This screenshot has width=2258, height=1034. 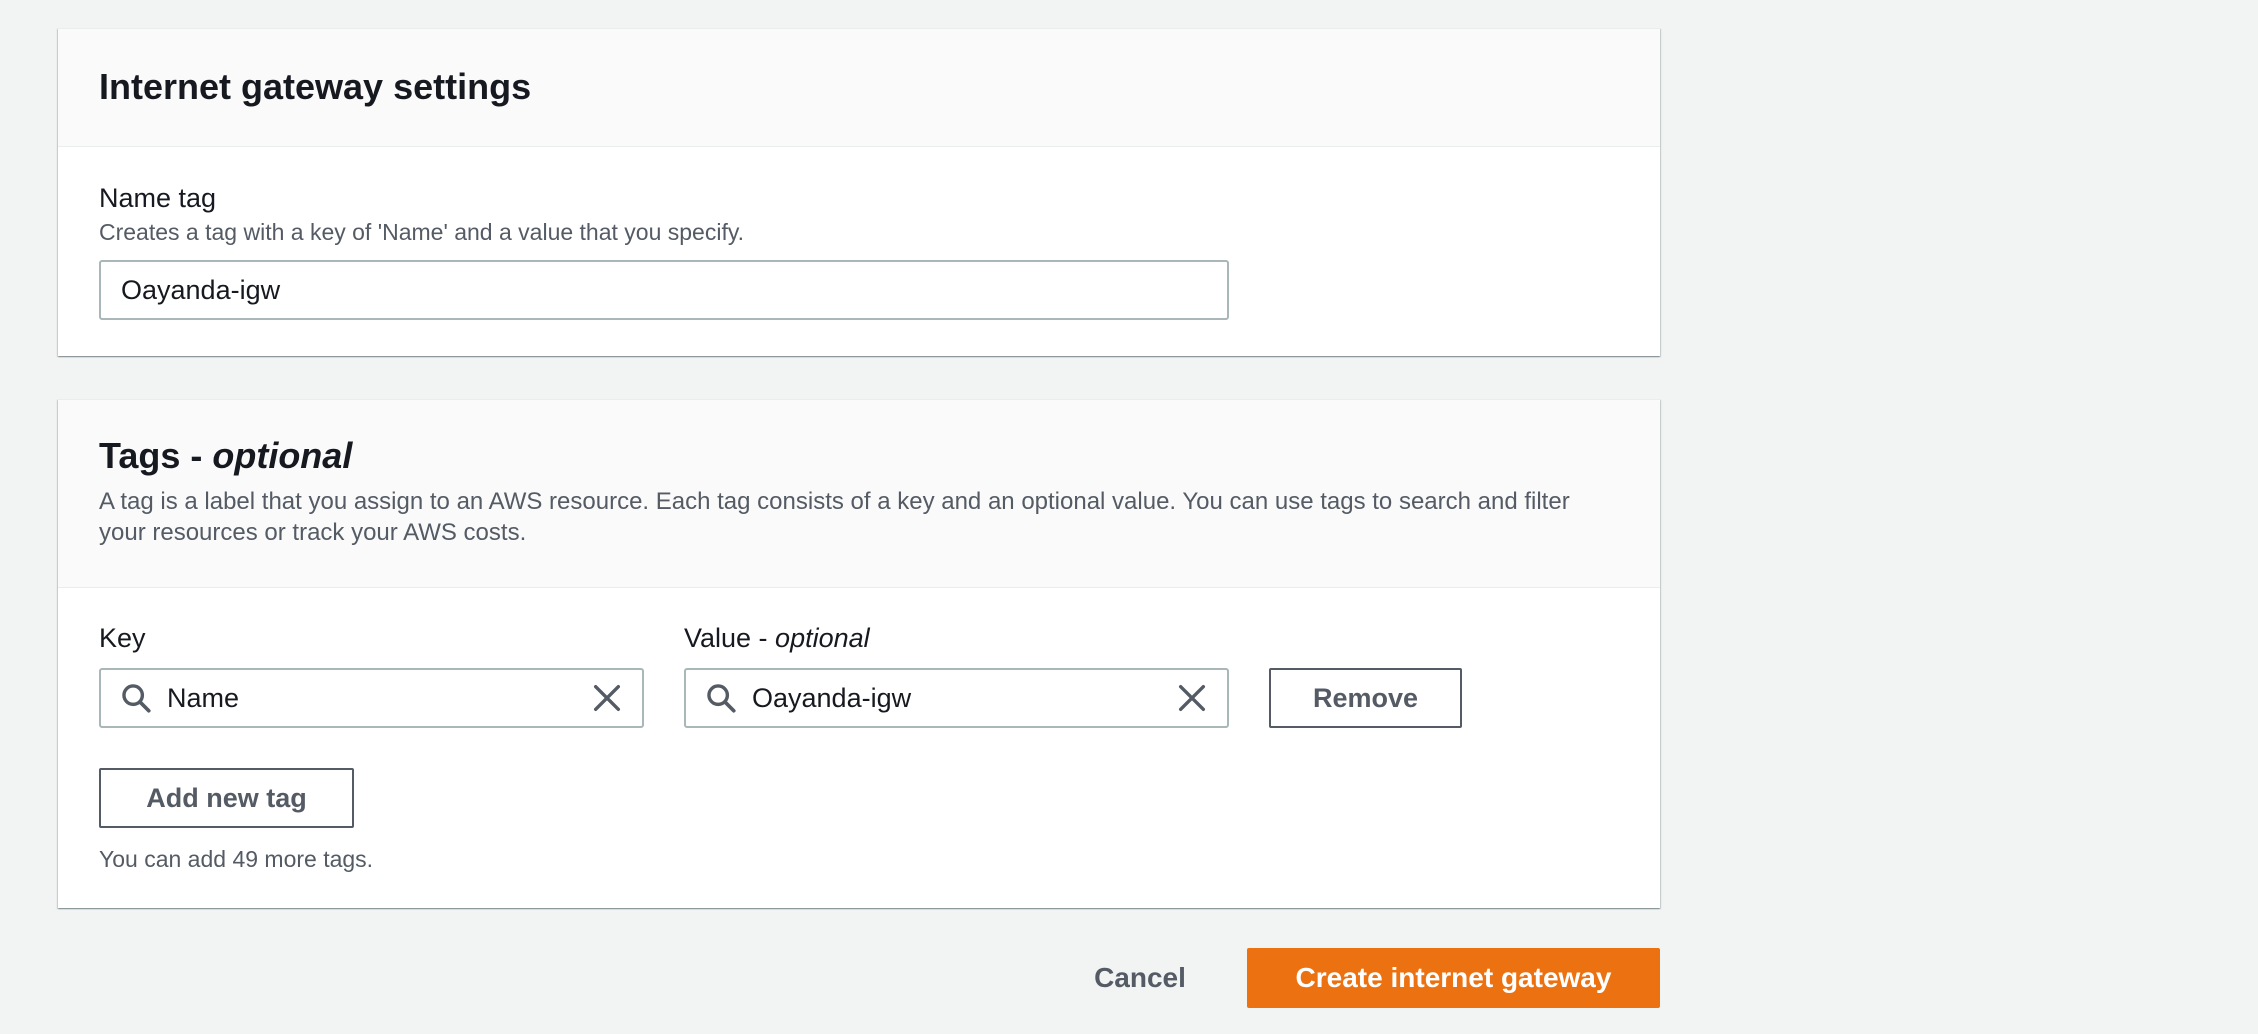 What do you see at coordinates (859, 88) in the screenshot?
I see `panel-header: Internet gateway settings` at bounding box center [859, 88].